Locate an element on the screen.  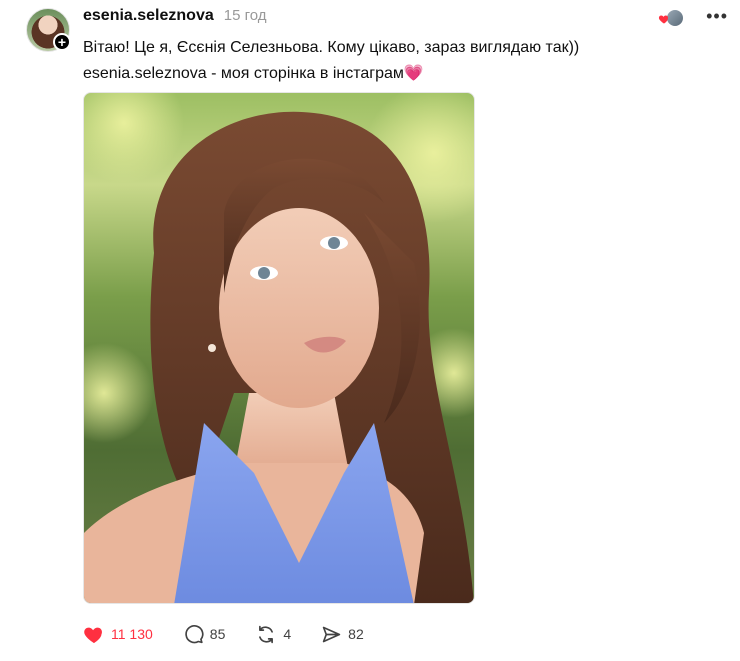
reply-button: 85 is located at coordinates (204, 634).